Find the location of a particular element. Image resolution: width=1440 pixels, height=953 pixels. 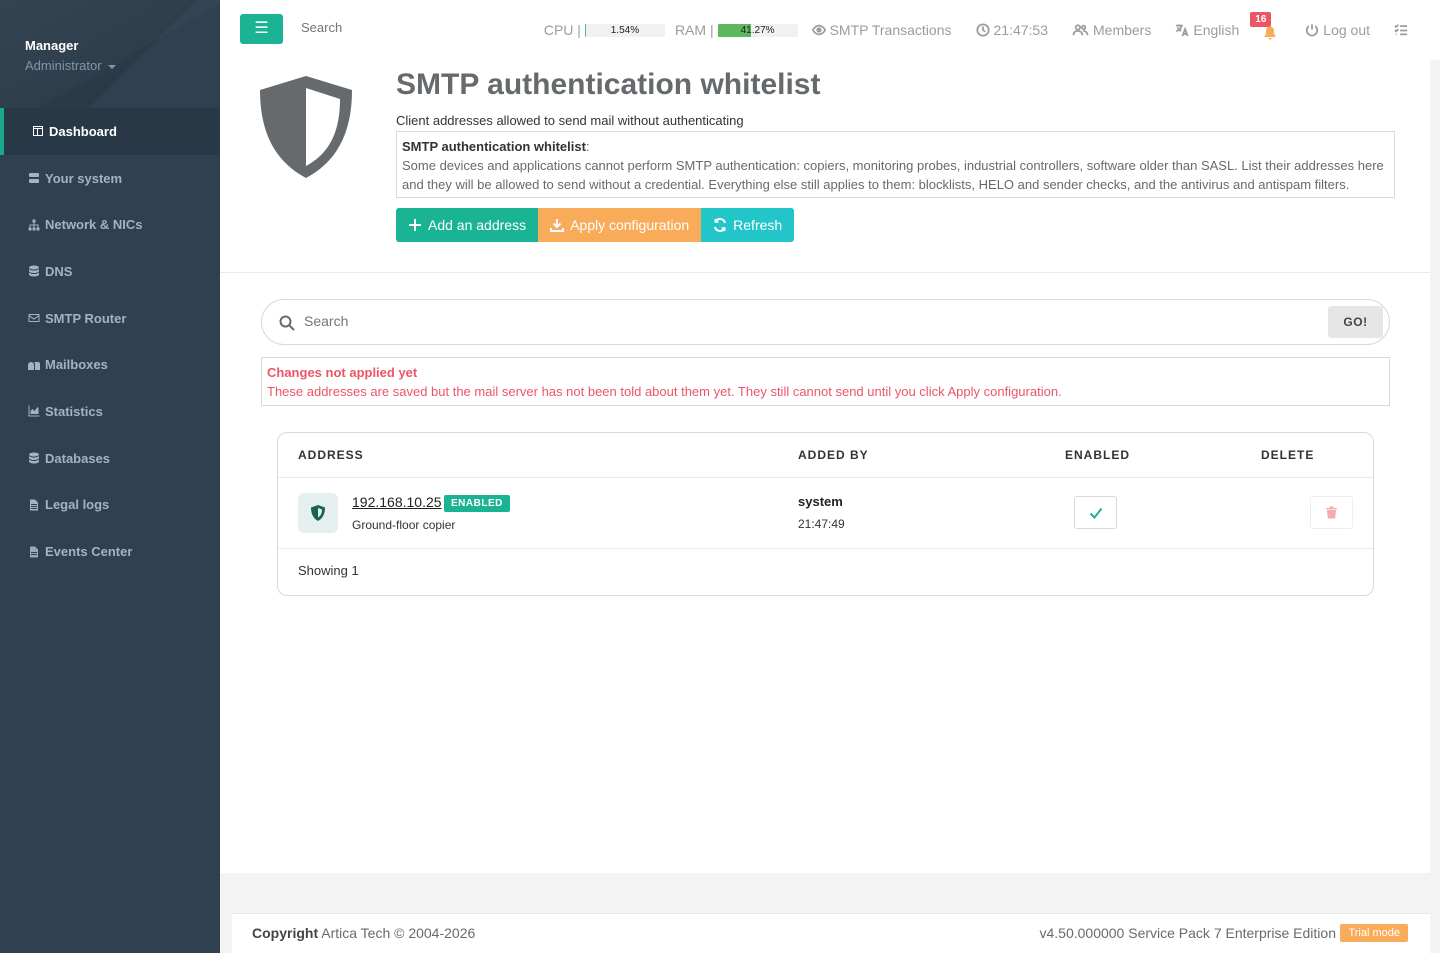

eye-icon is located at coordinates (818, 30).